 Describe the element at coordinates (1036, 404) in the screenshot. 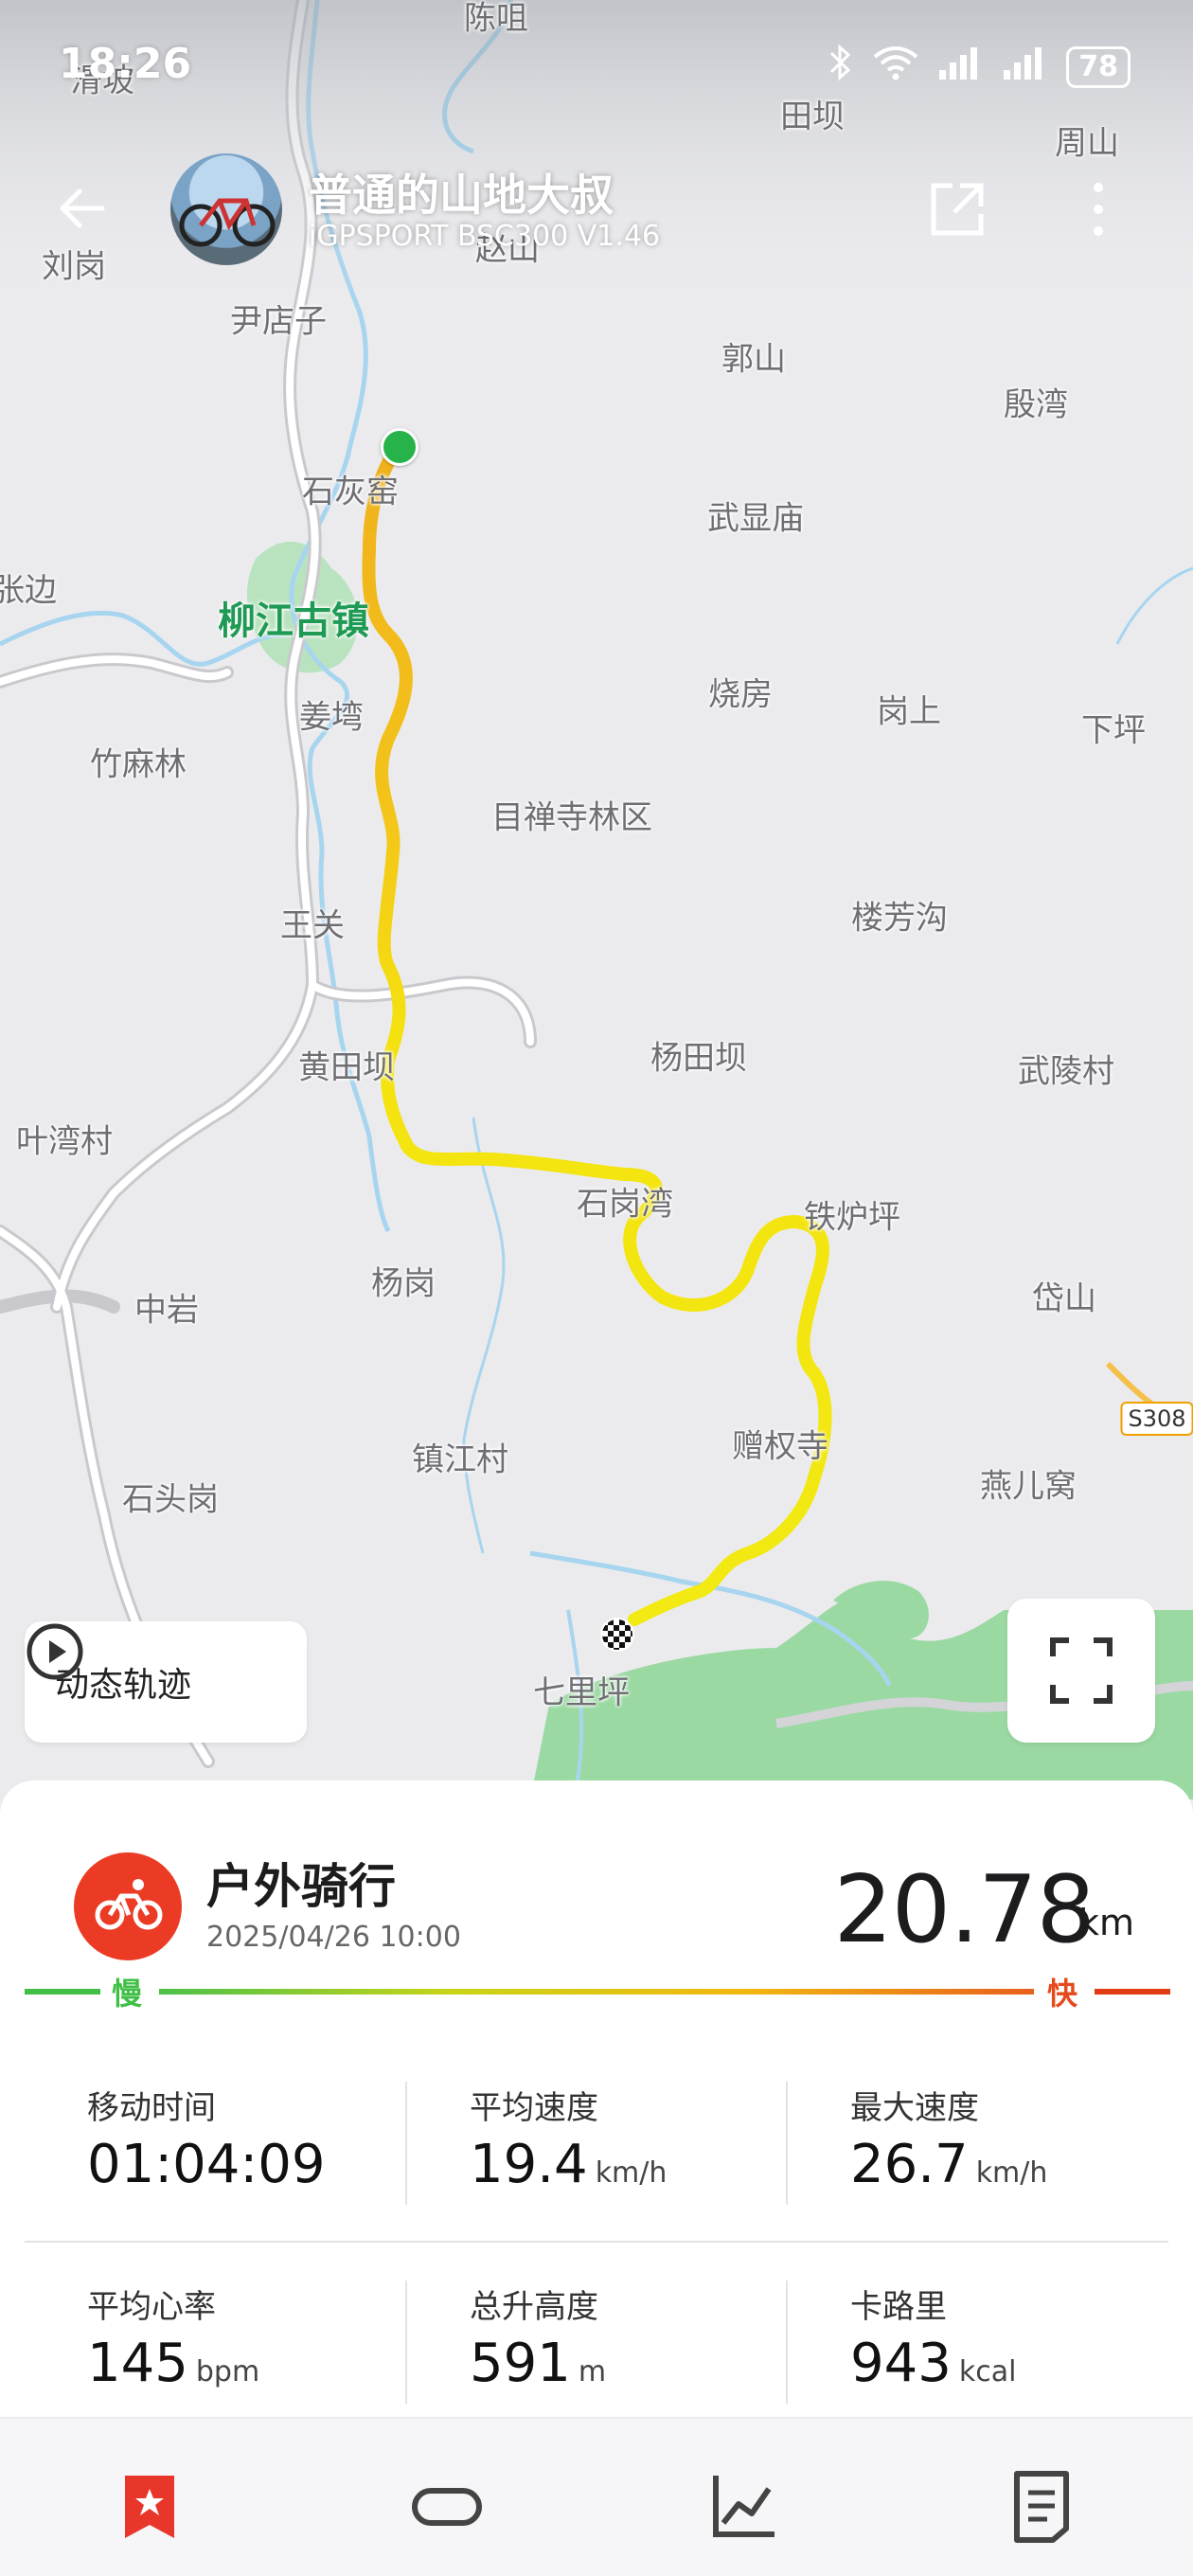

I see `place-label: 殷湾` at that location.